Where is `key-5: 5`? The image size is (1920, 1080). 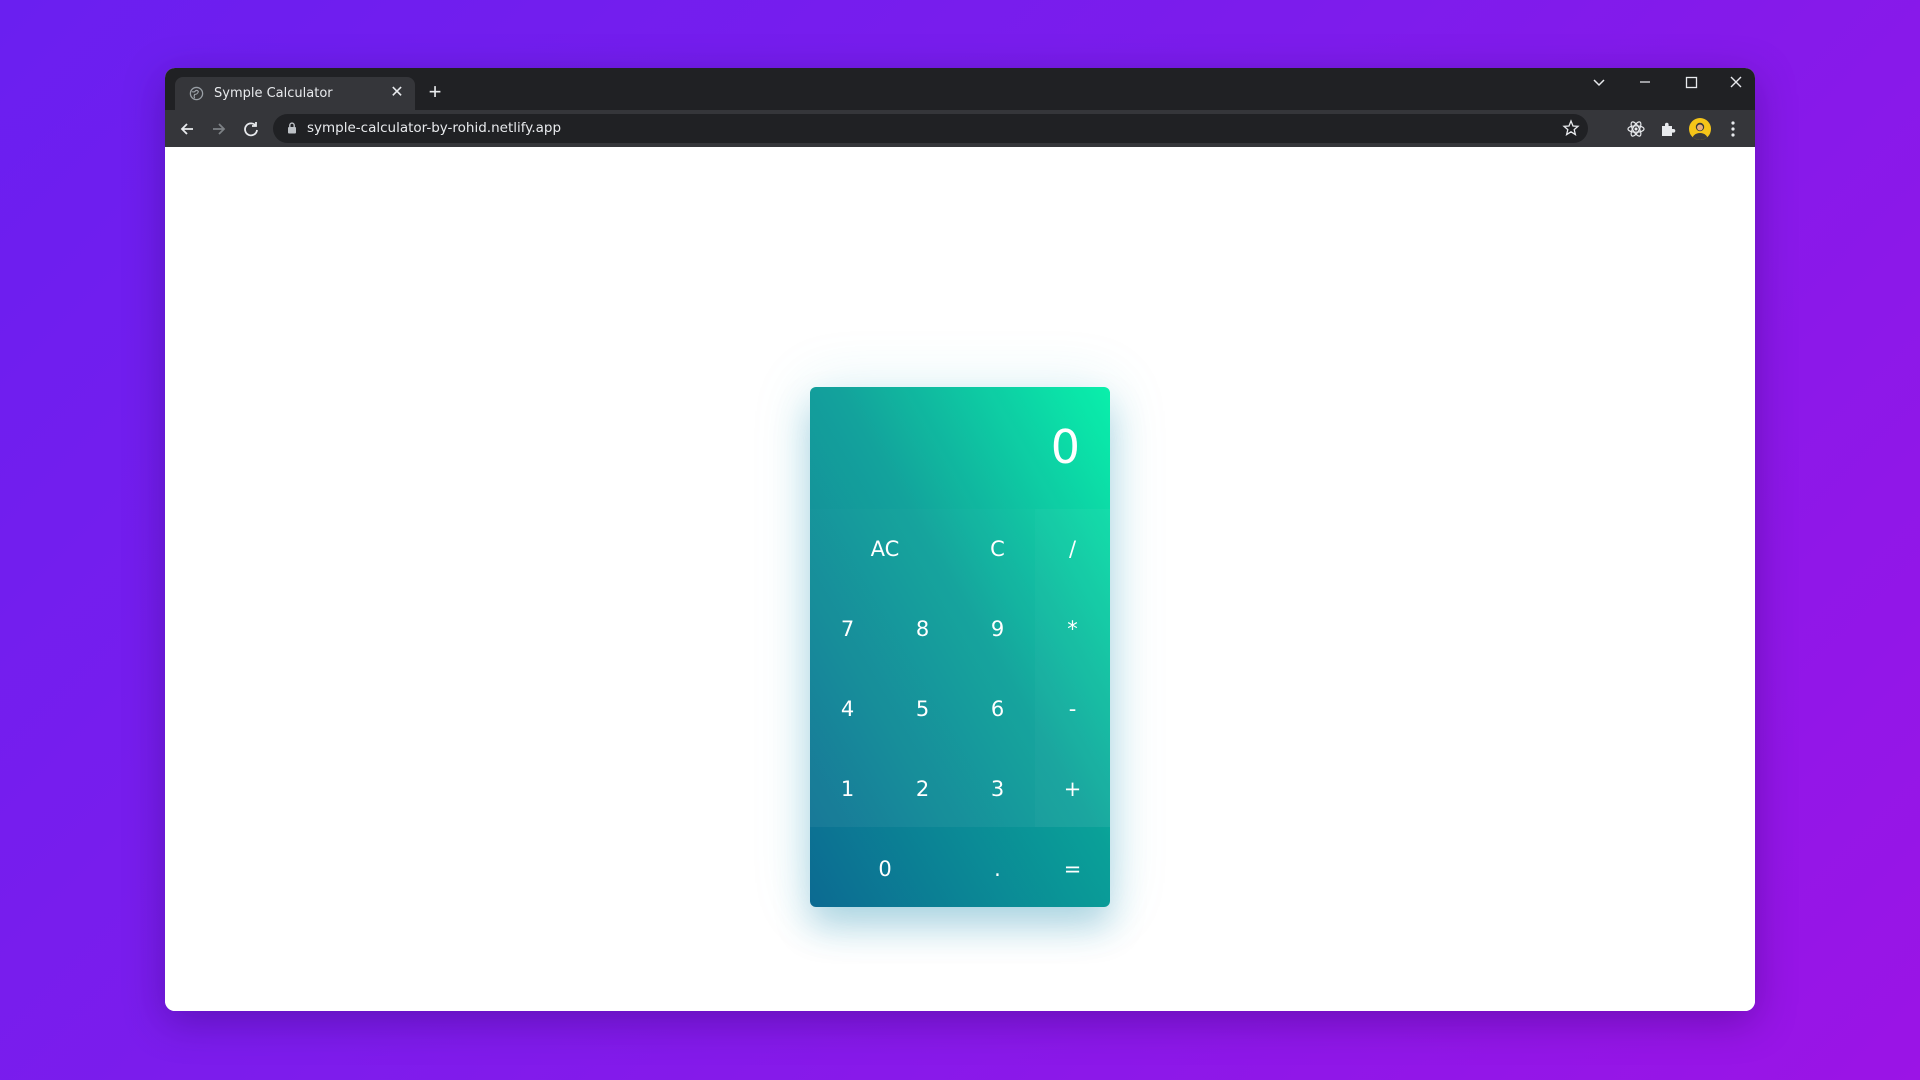 key-5: 5 is located at coordinates (922, 709).